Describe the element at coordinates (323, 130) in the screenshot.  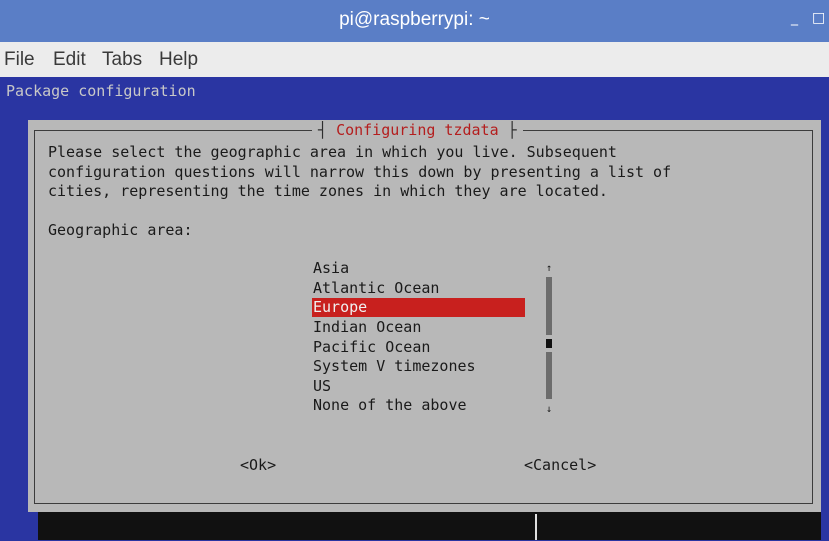
I see `title-sep-left: ┤` at that location.